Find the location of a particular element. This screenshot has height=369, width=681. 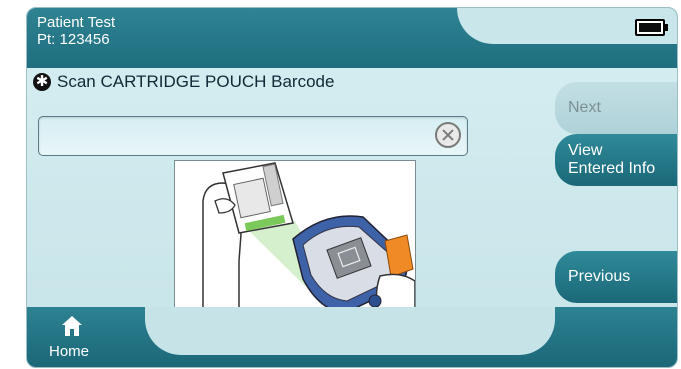

instruction-prompt: ✱ Scan CARTRIDGE POUCH Barcode is located at coordinates (183, 82).